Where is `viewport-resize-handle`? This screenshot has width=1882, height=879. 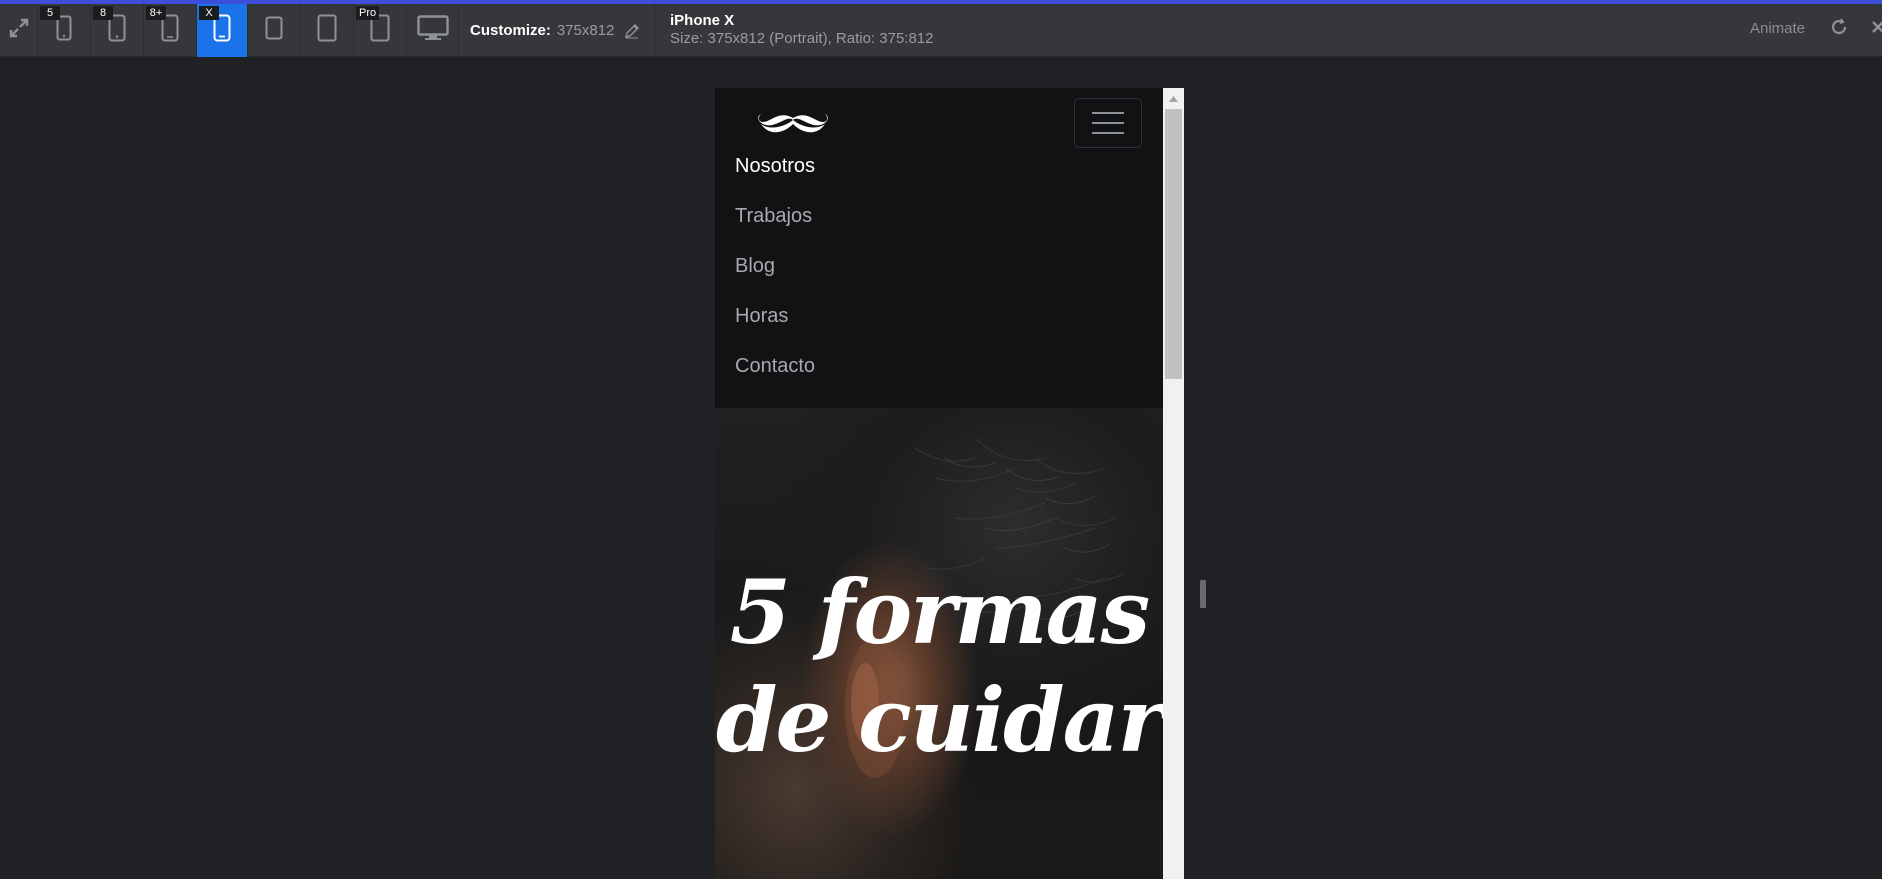
viewport-resize-handle is located at coordinates (1203, 594).